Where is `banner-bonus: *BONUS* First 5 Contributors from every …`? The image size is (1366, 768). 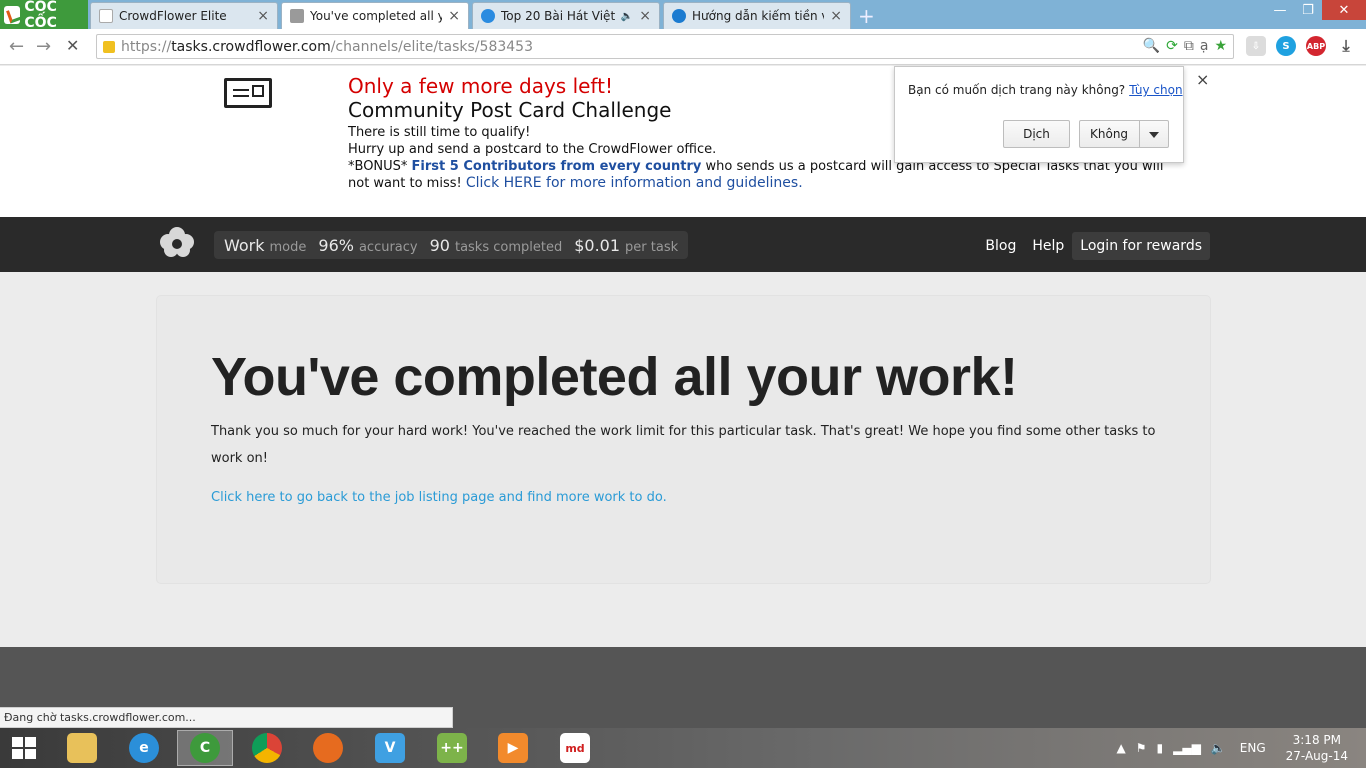 banner-bonus: *BONUS* First 5 Contributors from every … is located at coordinates (756, 175).